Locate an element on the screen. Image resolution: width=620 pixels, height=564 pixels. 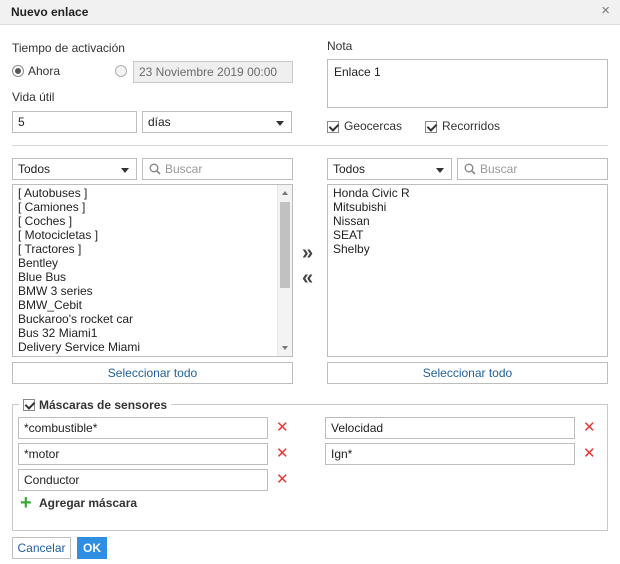
lifetime-label: Vida útil is located at coordinates (33, 97).